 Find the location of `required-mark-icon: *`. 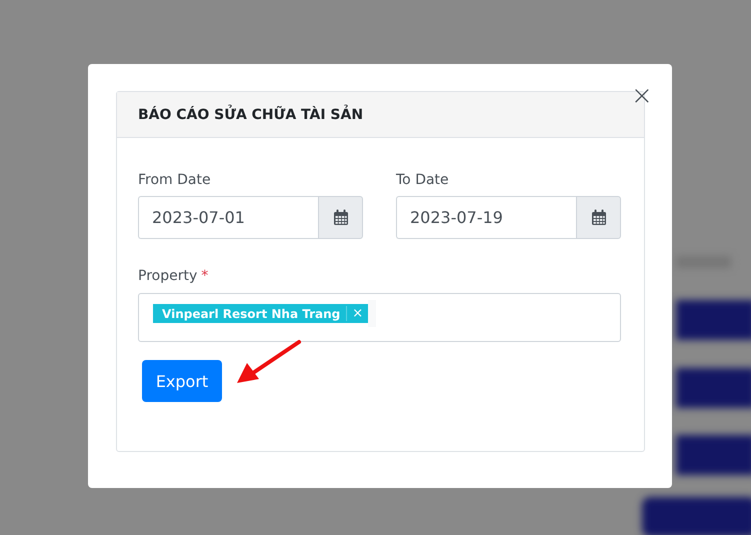

required-mark-icon: * is located at coordinates (204, 276).